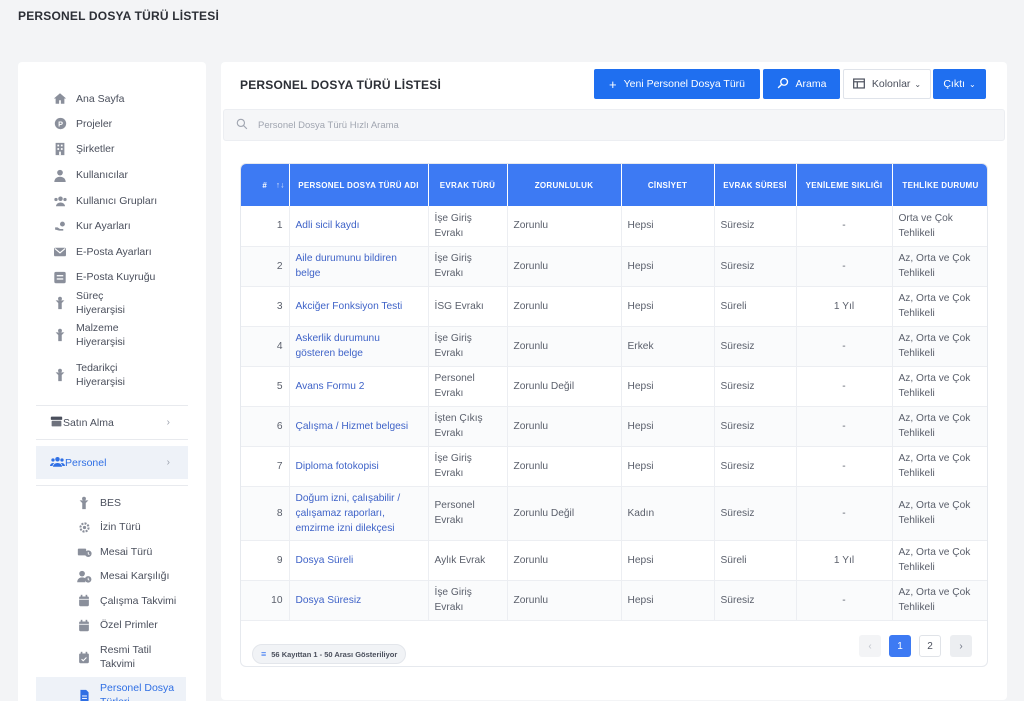 The image size is (1024, 701). Describe the element at coordinates (112, 462) in the screenshot. I see `sidebar-group-personel: Personel ›` at that location.